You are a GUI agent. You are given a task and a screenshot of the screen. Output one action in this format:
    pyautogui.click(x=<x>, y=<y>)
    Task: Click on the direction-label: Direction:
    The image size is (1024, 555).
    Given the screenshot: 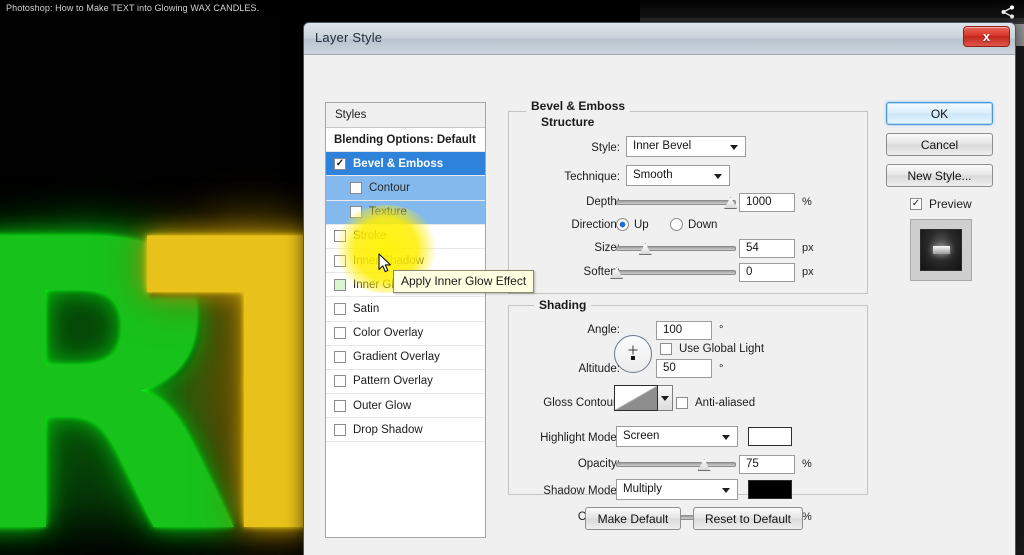 What is the action you would take?
    pyautogui.click(x=595, y=225)
    